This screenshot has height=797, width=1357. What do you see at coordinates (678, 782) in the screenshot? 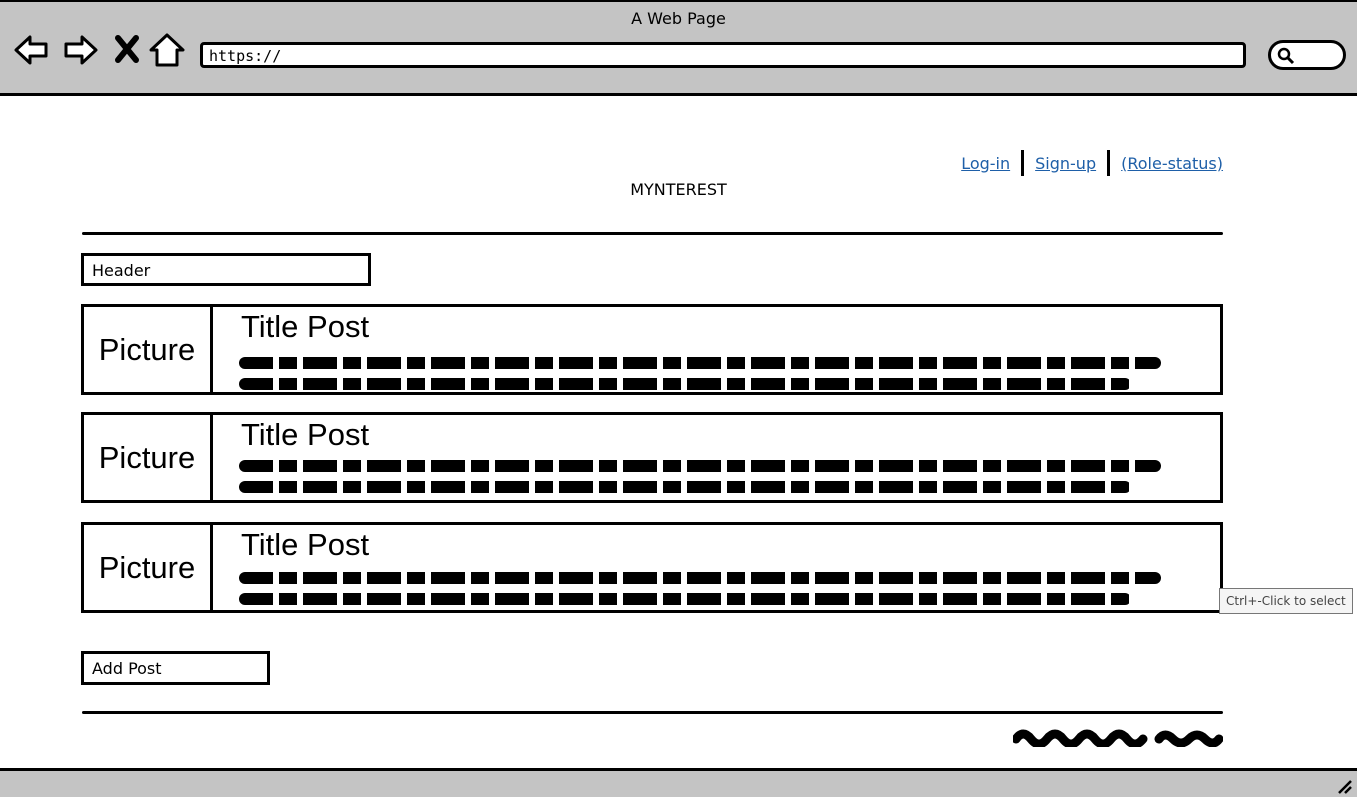
I see `status-bar` at bounding box center [678, 782].